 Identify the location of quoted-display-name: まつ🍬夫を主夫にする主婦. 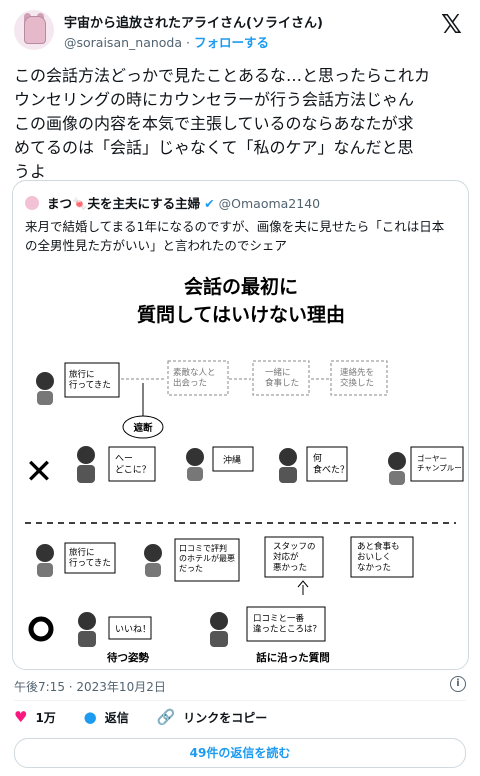
(123, 203).